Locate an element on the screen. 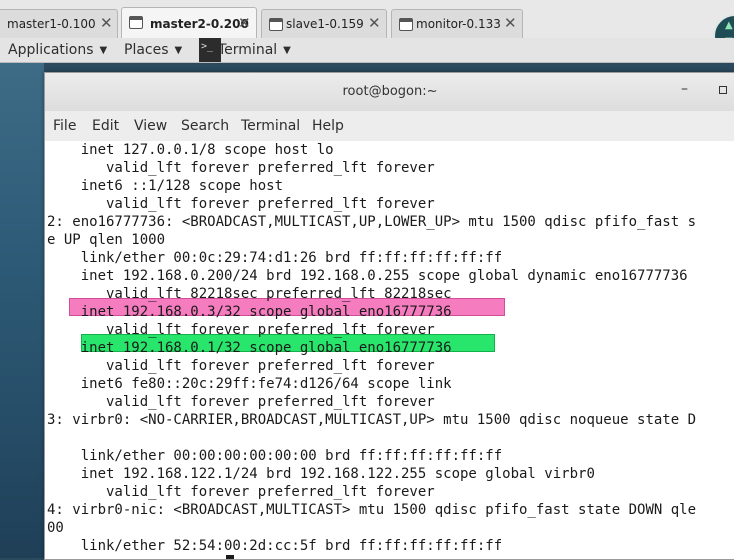 The height and width of the screenshot is (560, 734). terminal-line: inet6 ::1/128 scope host is located at coordinates (165, 186).